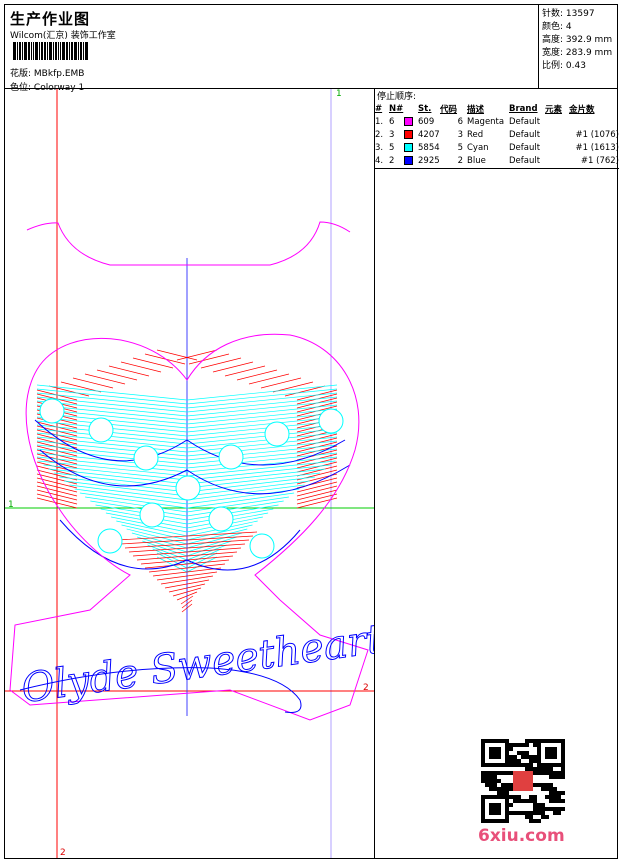 The width and height of the screenshot is (620, 860). I want to click on qr-code, so click(523, 781).